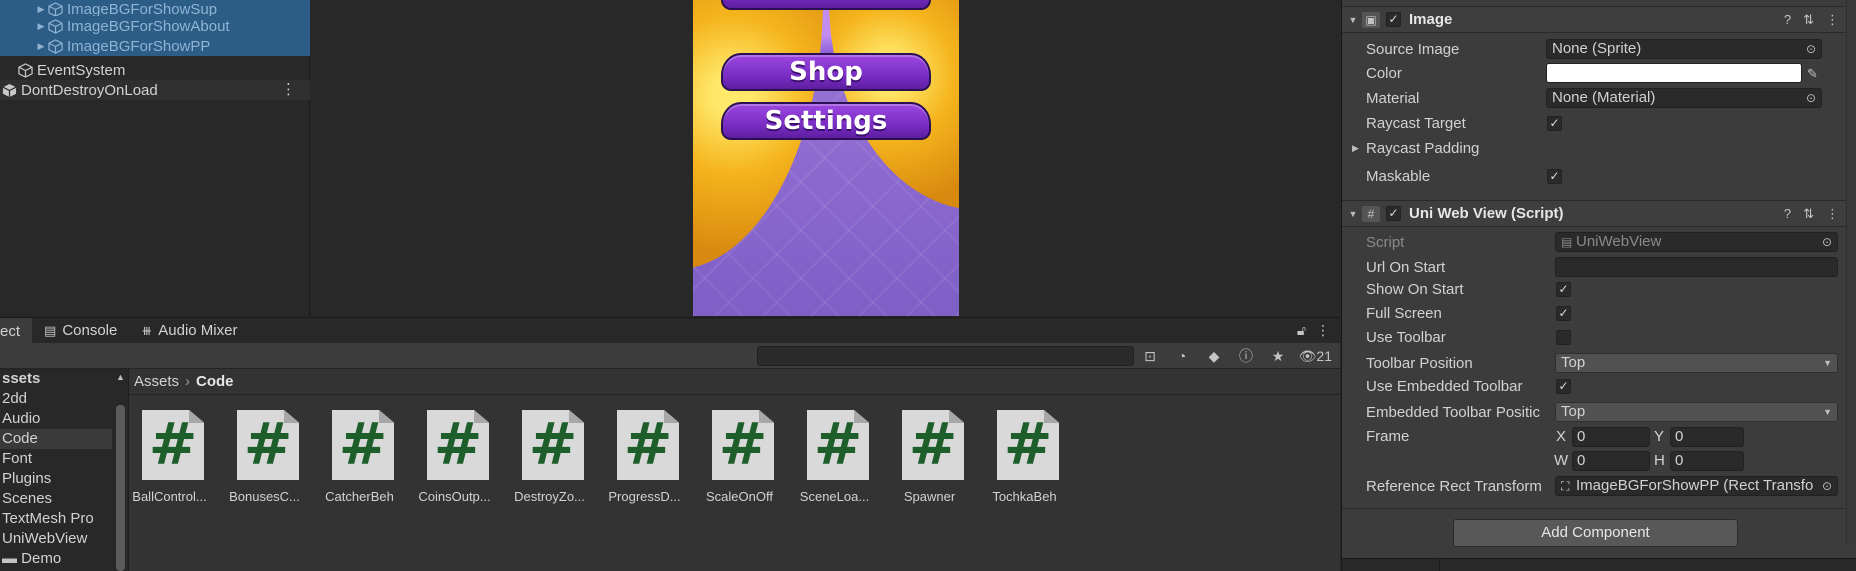 Image resolution: width=1856 pixels, height=571 pixels. Describe the element at coordinates (1554, 176) in the screenshot. I see `maskable-checkbox: ✓` at that location.